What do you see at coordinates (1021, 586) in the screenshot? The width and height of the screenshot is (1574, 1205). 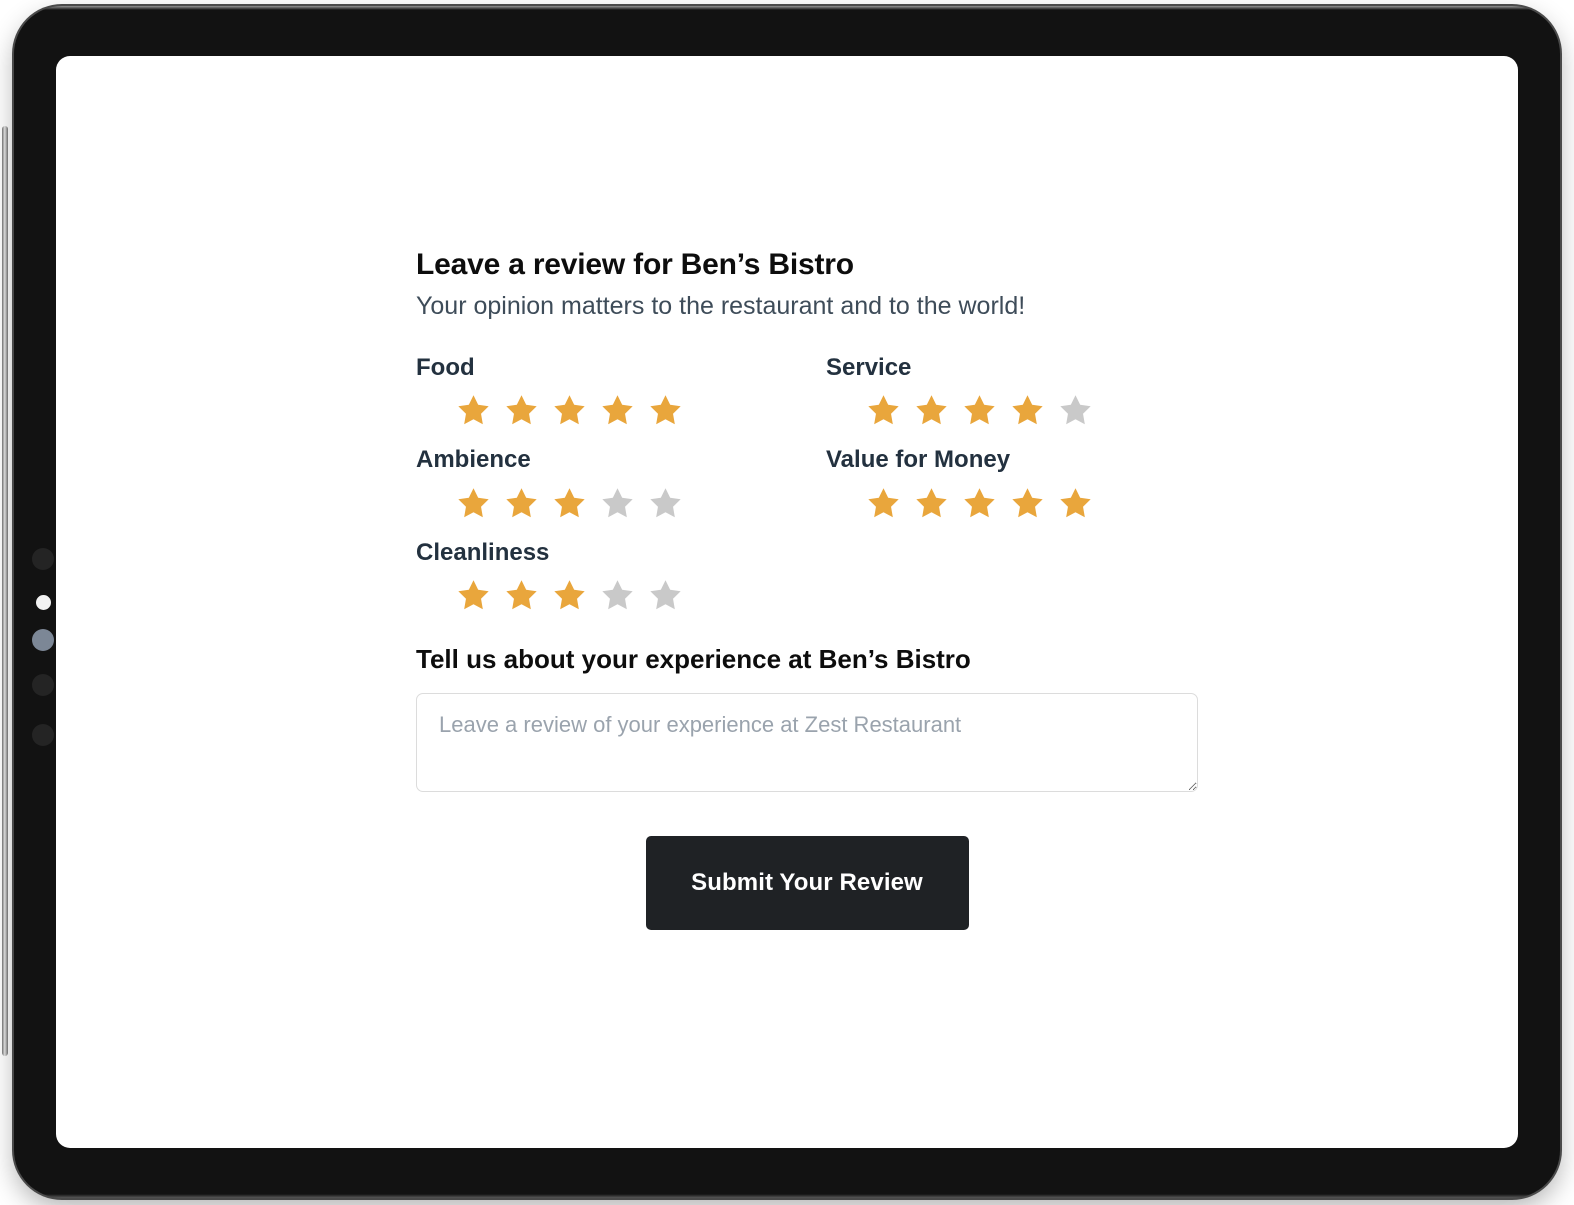 I see `ratings-grid-spacer` at bounding box center [1021, 586].